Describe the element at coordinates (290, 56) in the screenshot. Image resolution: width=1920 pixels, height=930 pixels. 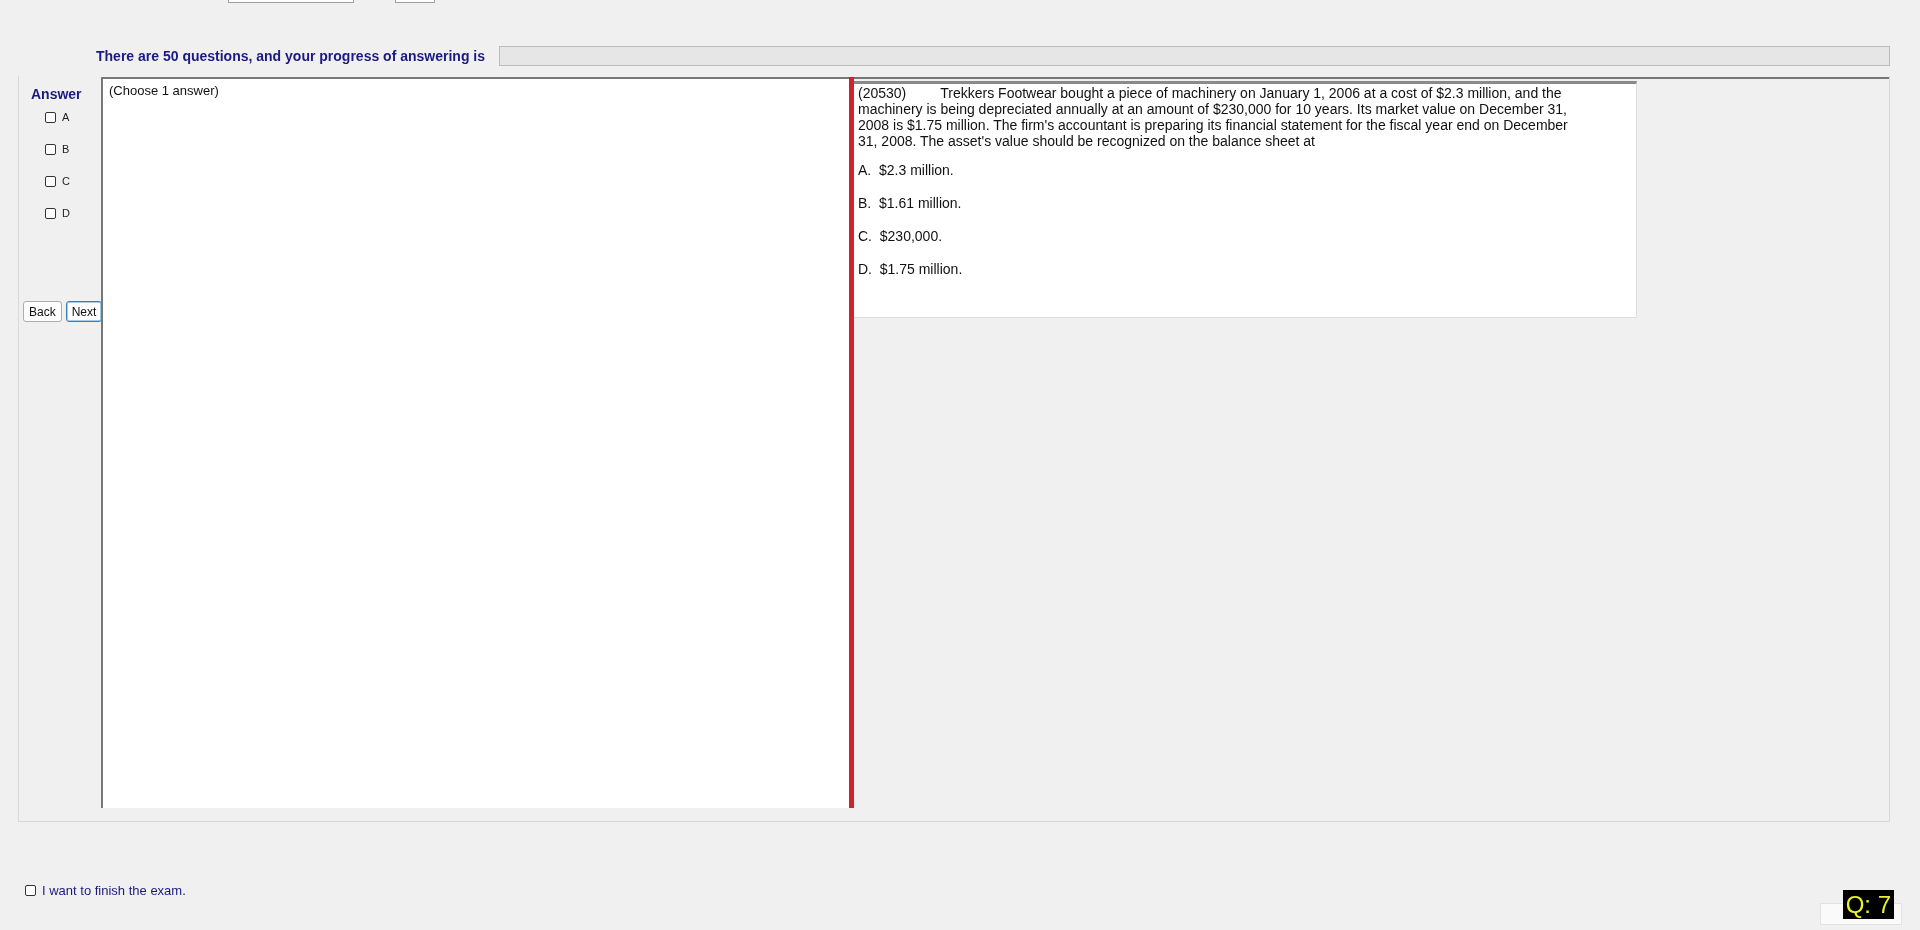
I see `progress-label: There are 50 questions, and your progress of answering is` at that location.